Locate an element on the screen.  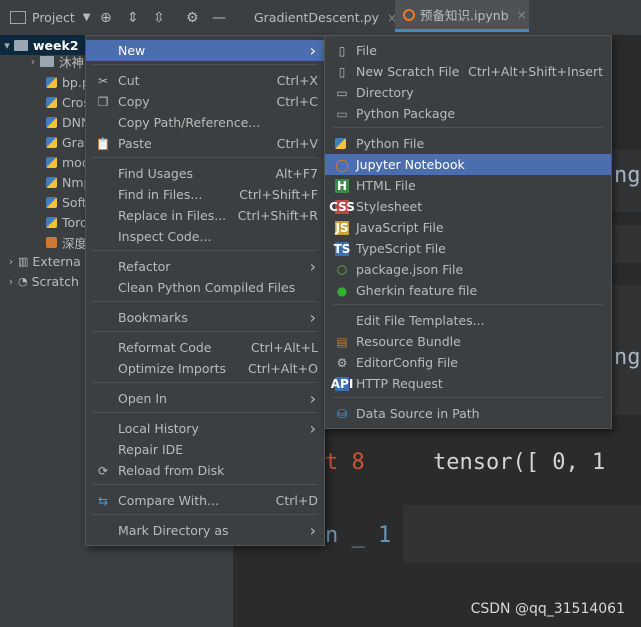
tree-item-label: Externa is located at coordinates (56, 261).